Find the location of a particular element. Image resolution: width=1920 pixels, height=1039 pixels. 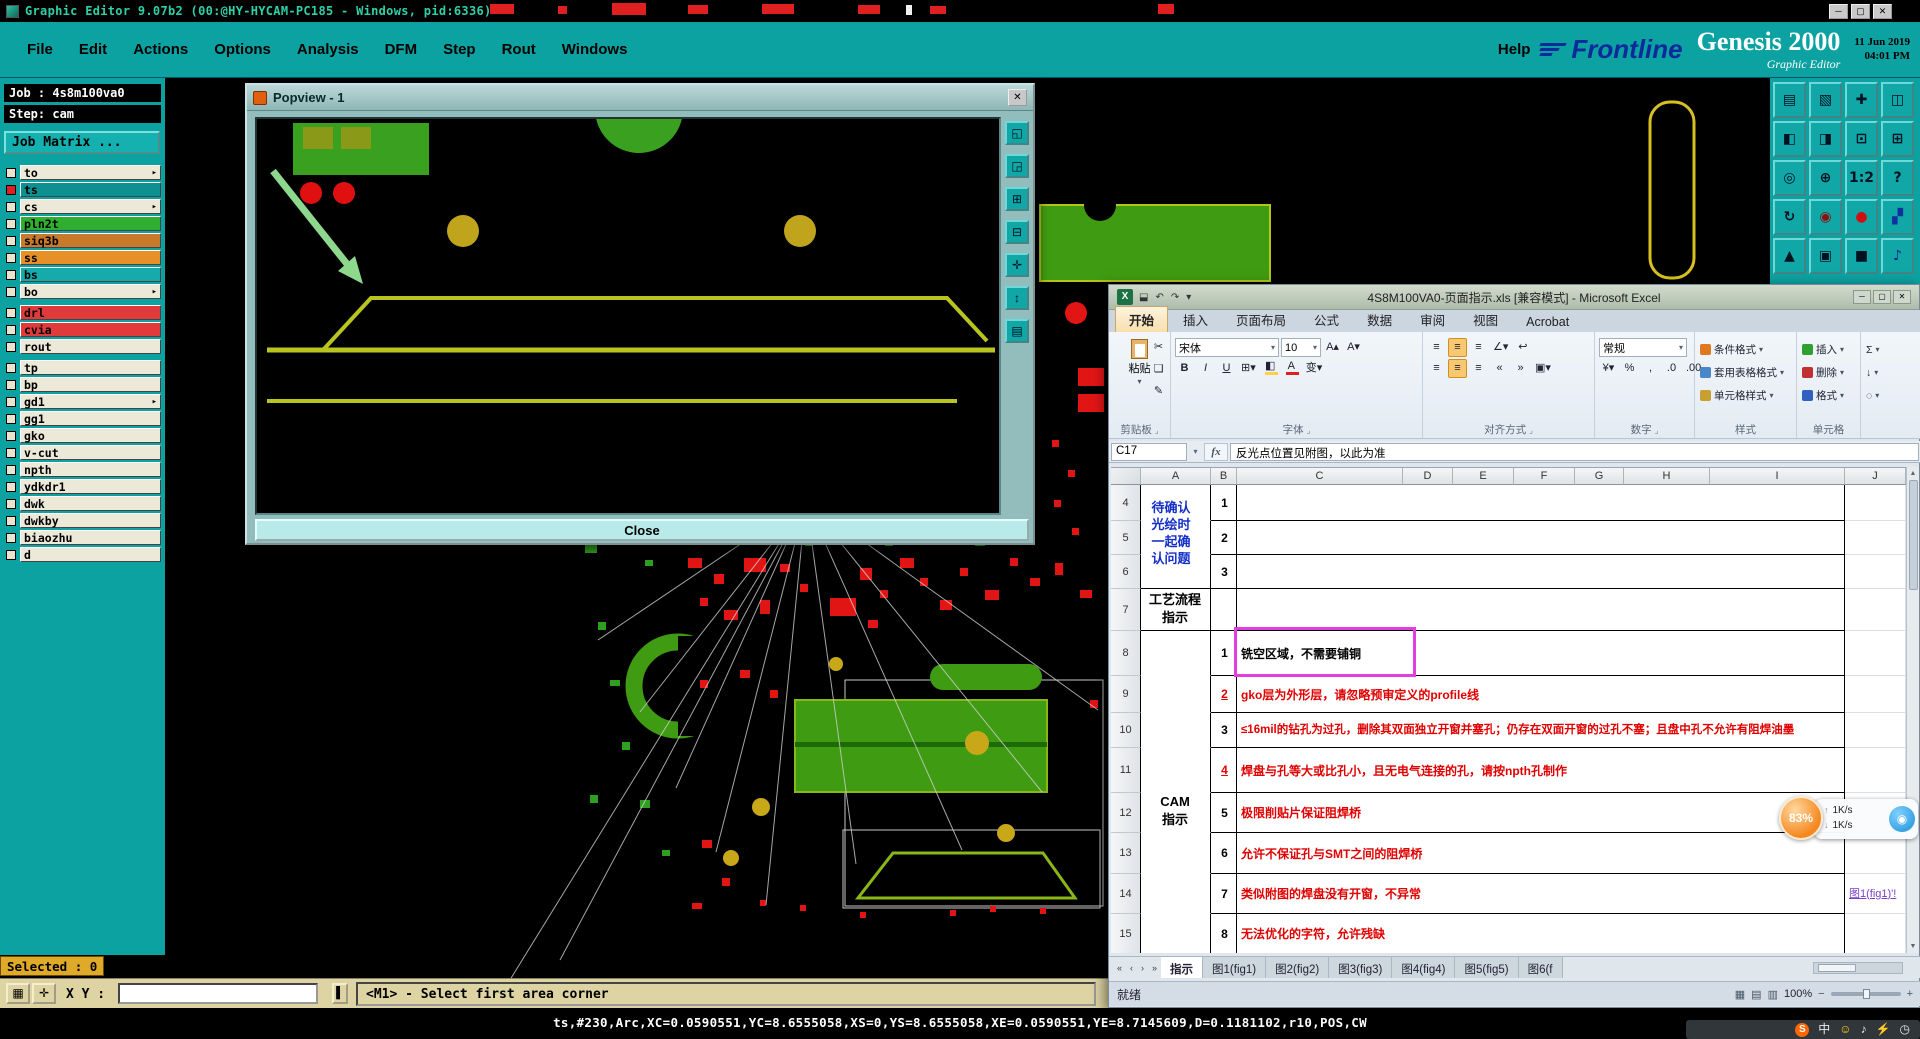

percent-button: % is located at coordinates (1629, 368).